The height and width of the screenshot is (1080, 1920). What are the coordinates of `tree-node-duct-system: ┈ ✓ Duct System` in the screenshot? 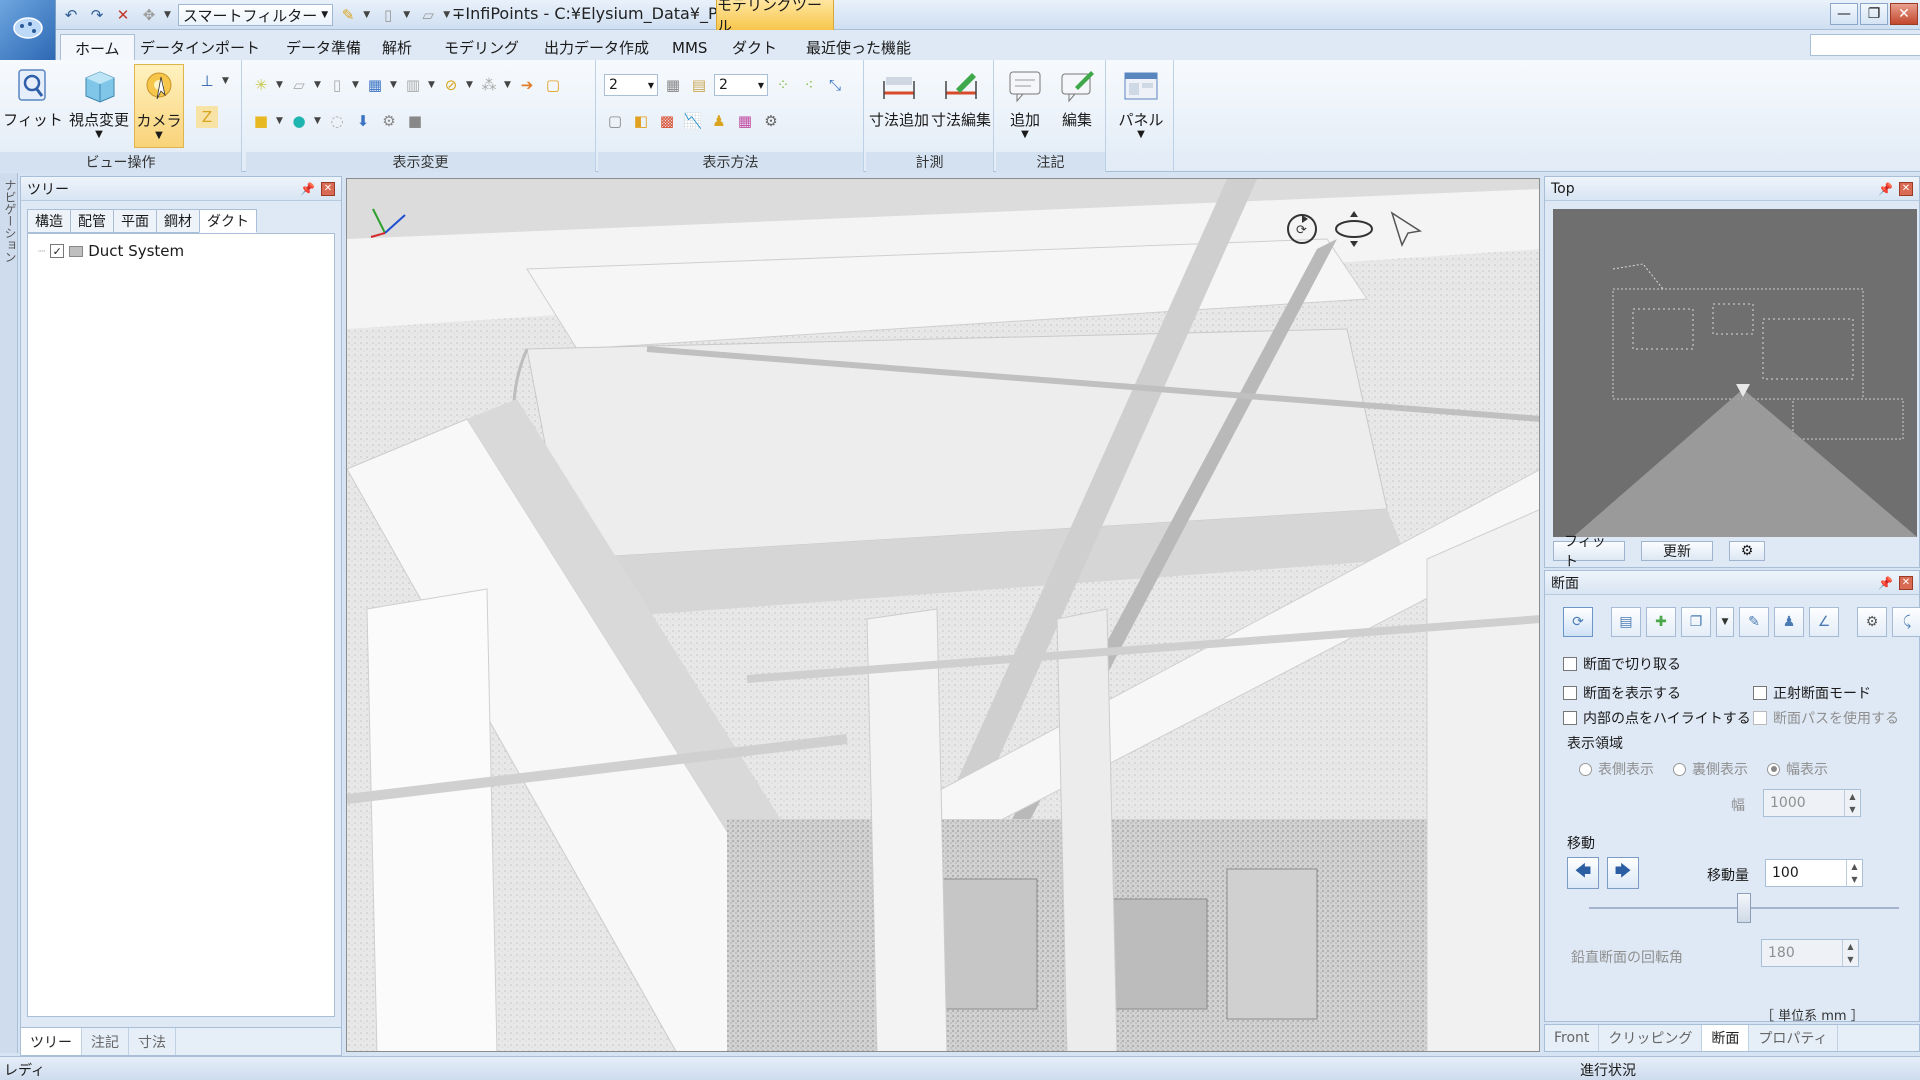 It's located at (111, 251).